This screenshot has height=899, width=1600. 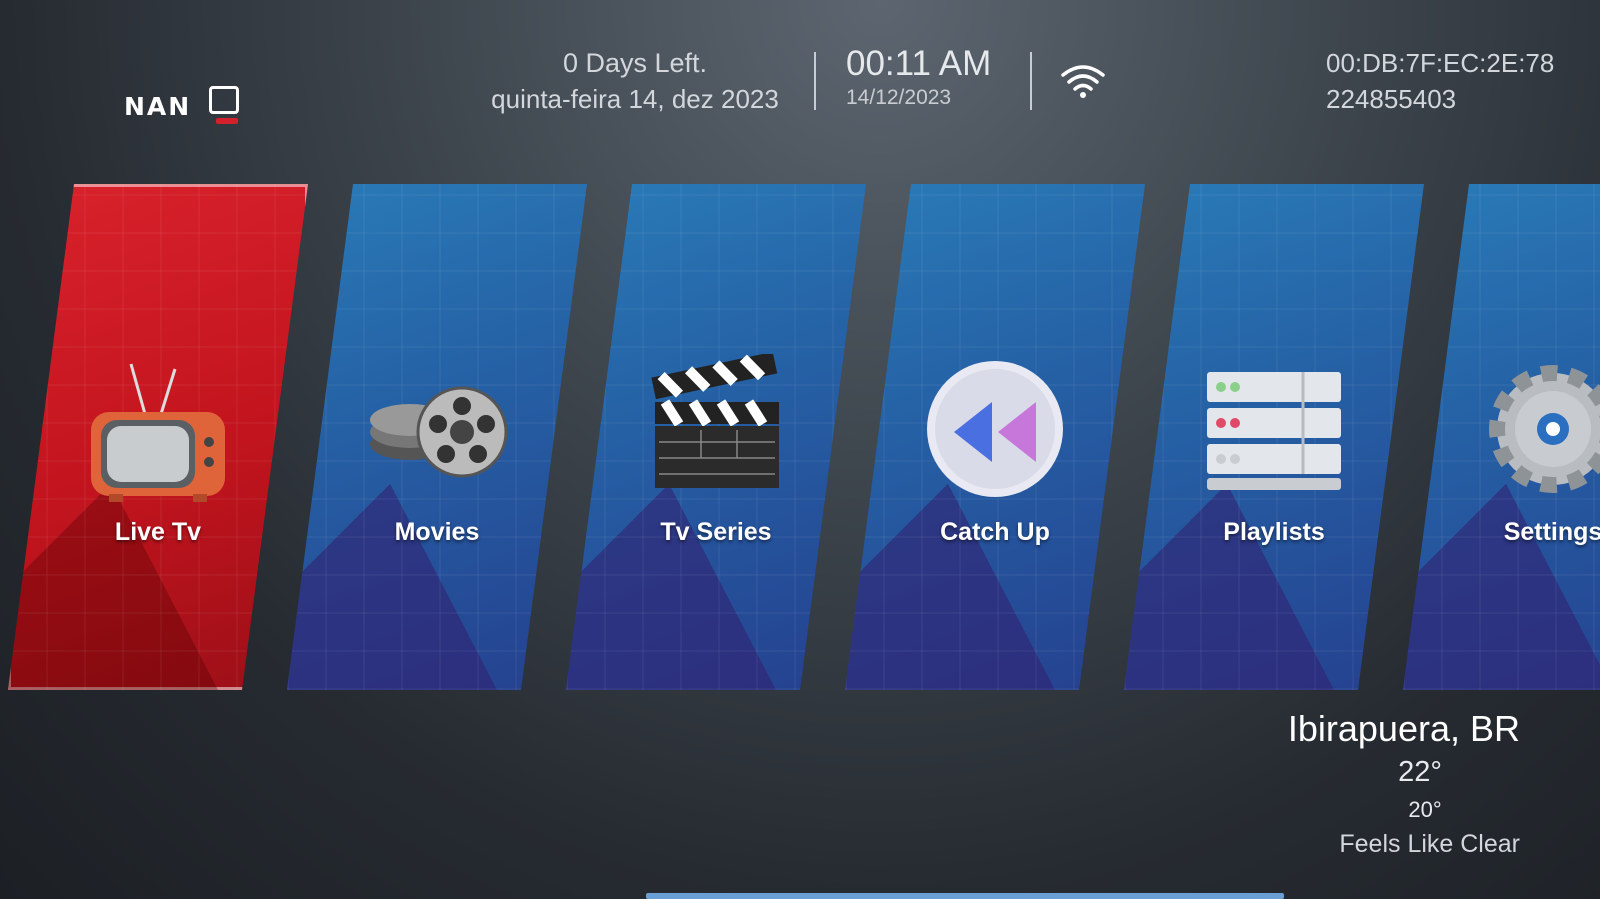 What do you see at coordinates (1274, 431) in the screenshot?
I see `server-stack-icon` at bounding box center [1274, 431].